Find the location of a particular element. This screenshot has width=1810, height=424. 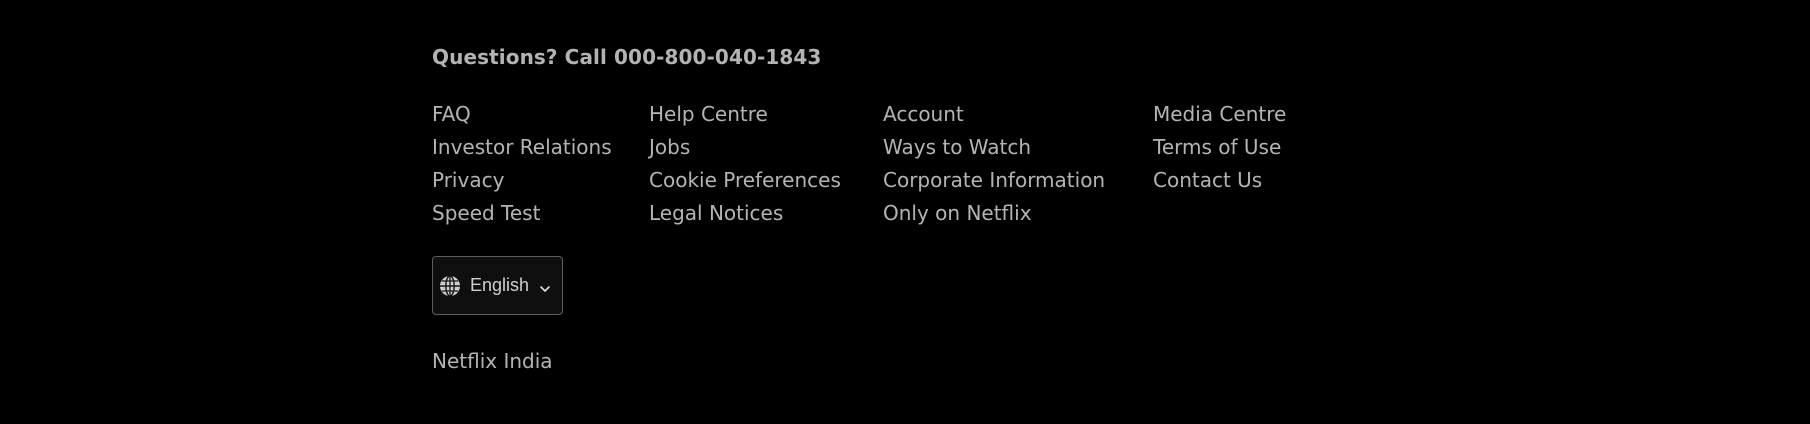

ways-to-watch-link: Ways to Watch is located at coordinates (994, 147).